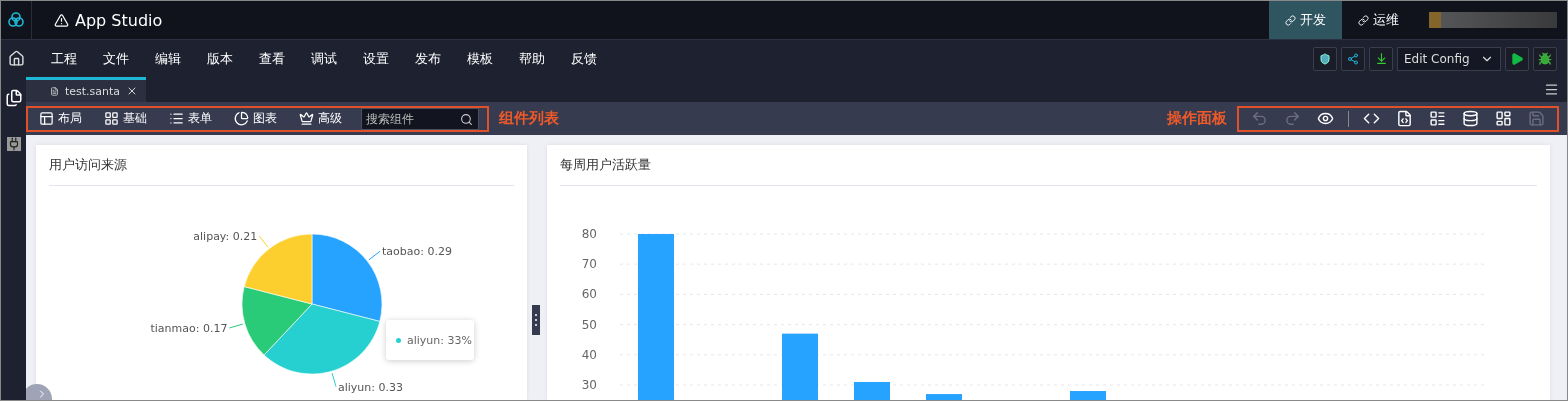 This screenshot has height=401, width=1568. Describe the element at coordinates (132, 91) in the screenshot. I see `close-icon` at that location.